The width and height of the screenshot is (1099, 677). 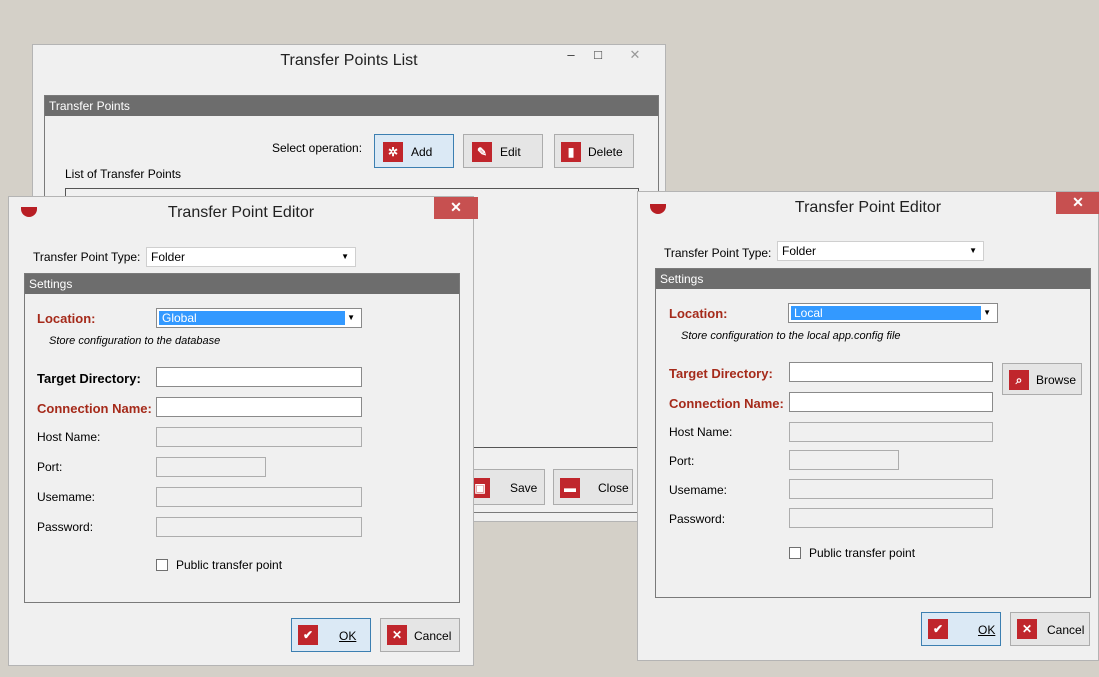 What do you see at coordinates (613, 488) in the screenshot?
I see `close-button-label: Close` at bounding box center [613, 488].